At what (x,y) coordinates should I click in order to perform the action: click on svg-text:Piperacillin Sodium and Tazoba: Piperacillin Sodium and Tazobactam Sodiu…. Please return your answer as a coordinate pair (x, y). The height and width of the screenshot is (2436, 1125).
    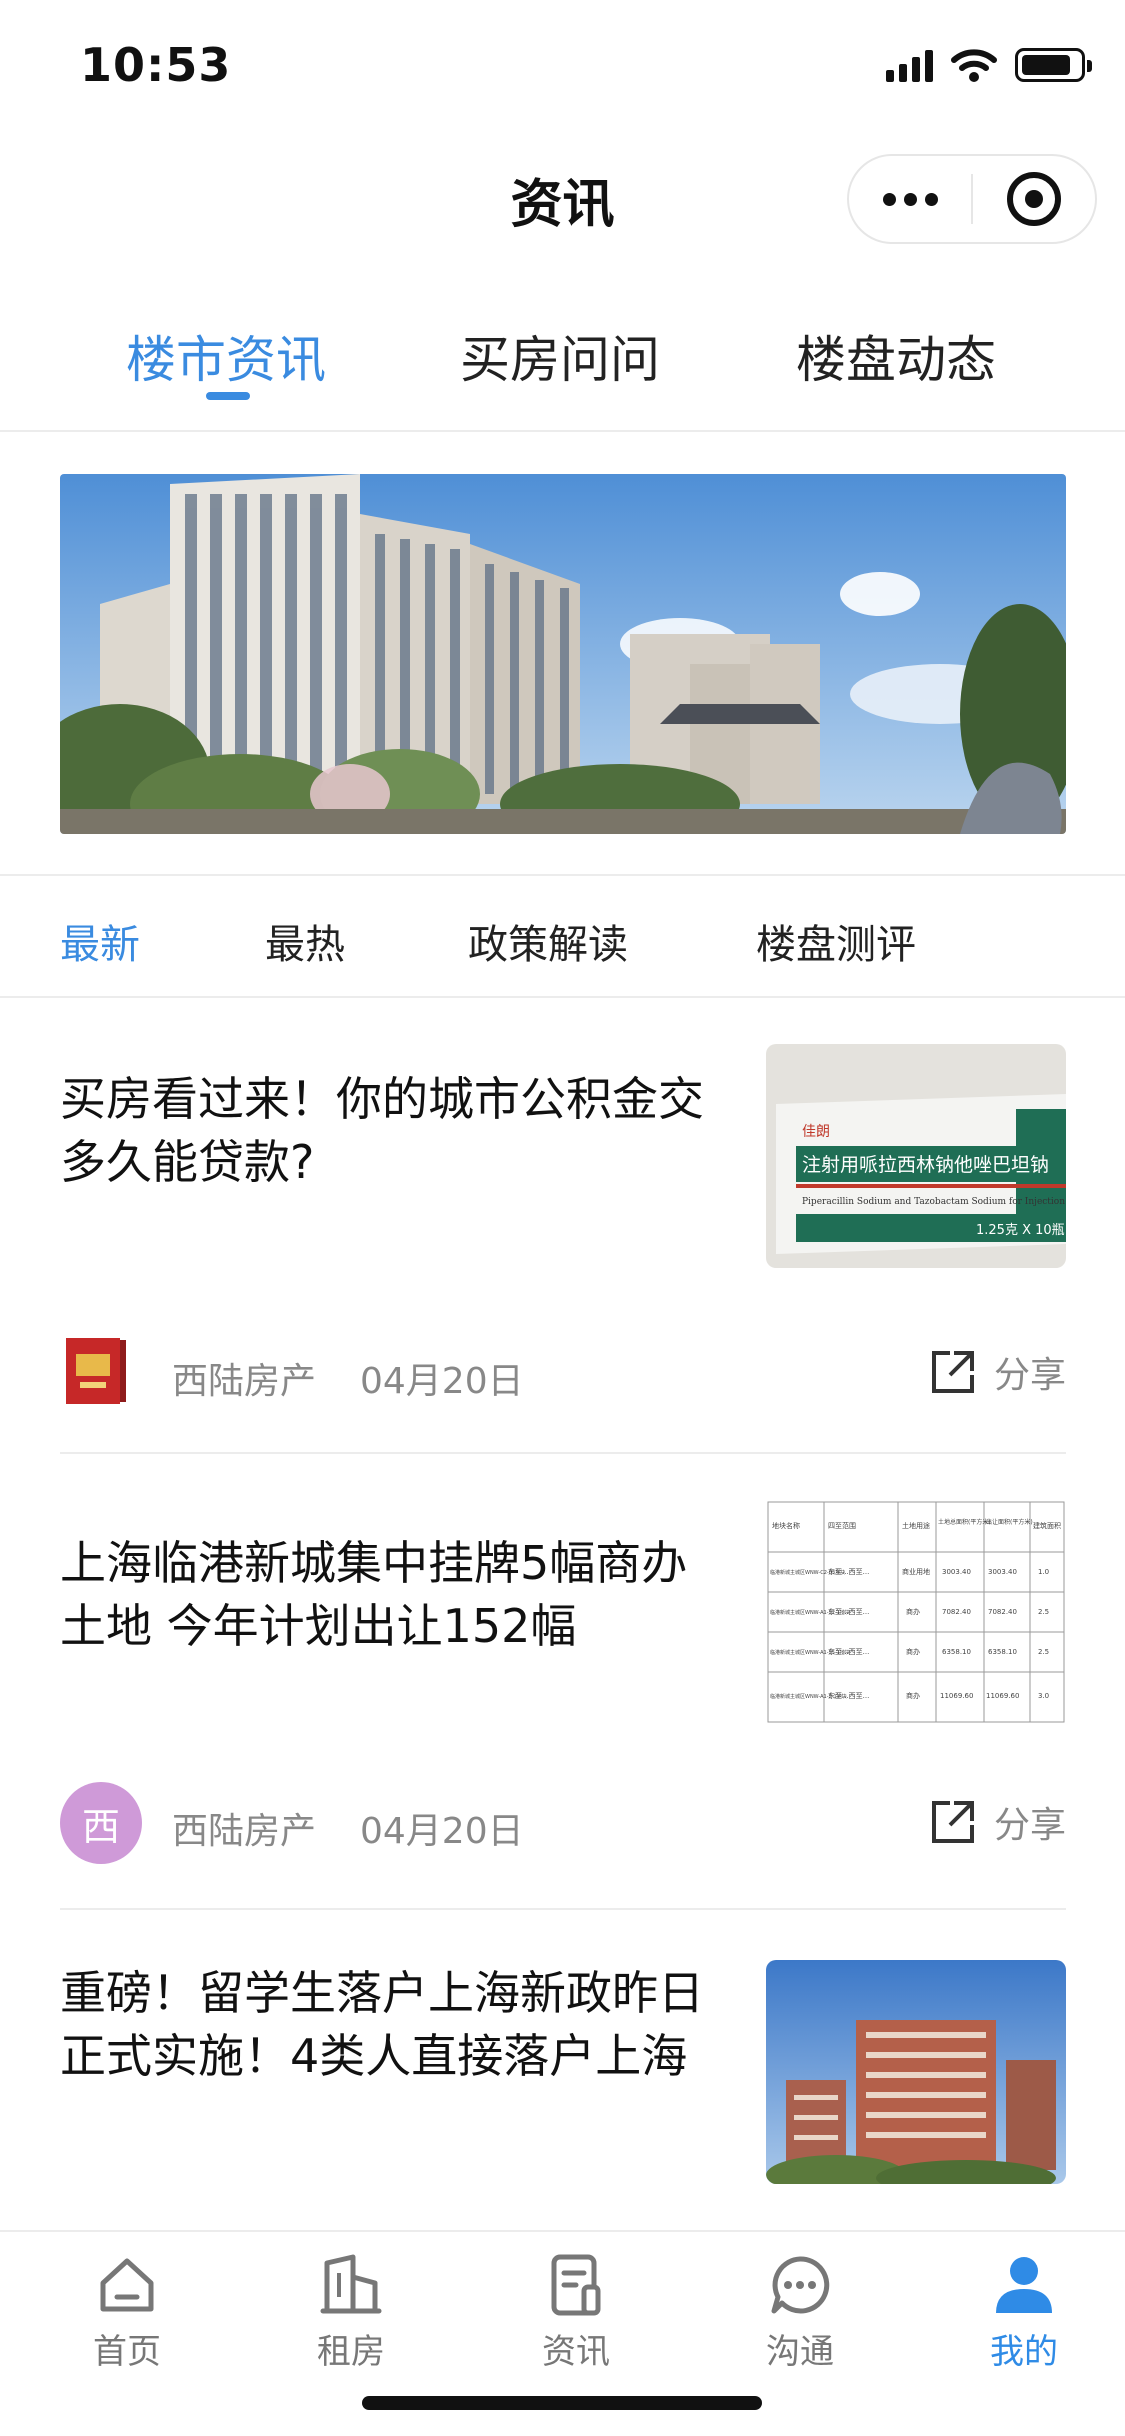
    Looking at the image, I should click on (933, 1202).